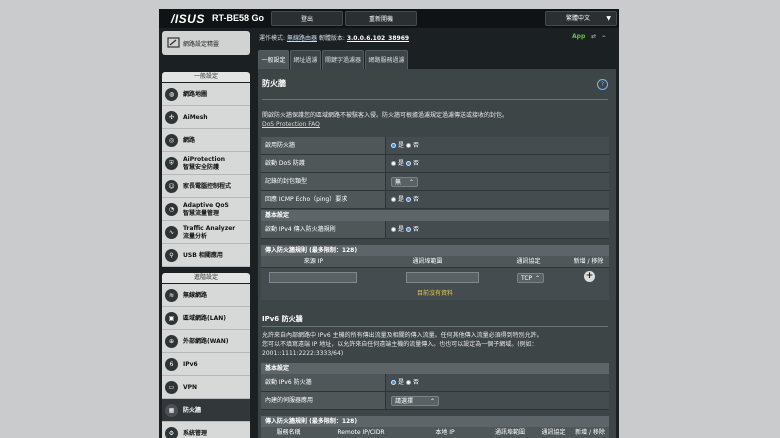 The height and width of the screenshot is (438, 780). Describe the element at coordinates (273, 59) in the screenshot. I see `tab-general: 一般設定` at that location.